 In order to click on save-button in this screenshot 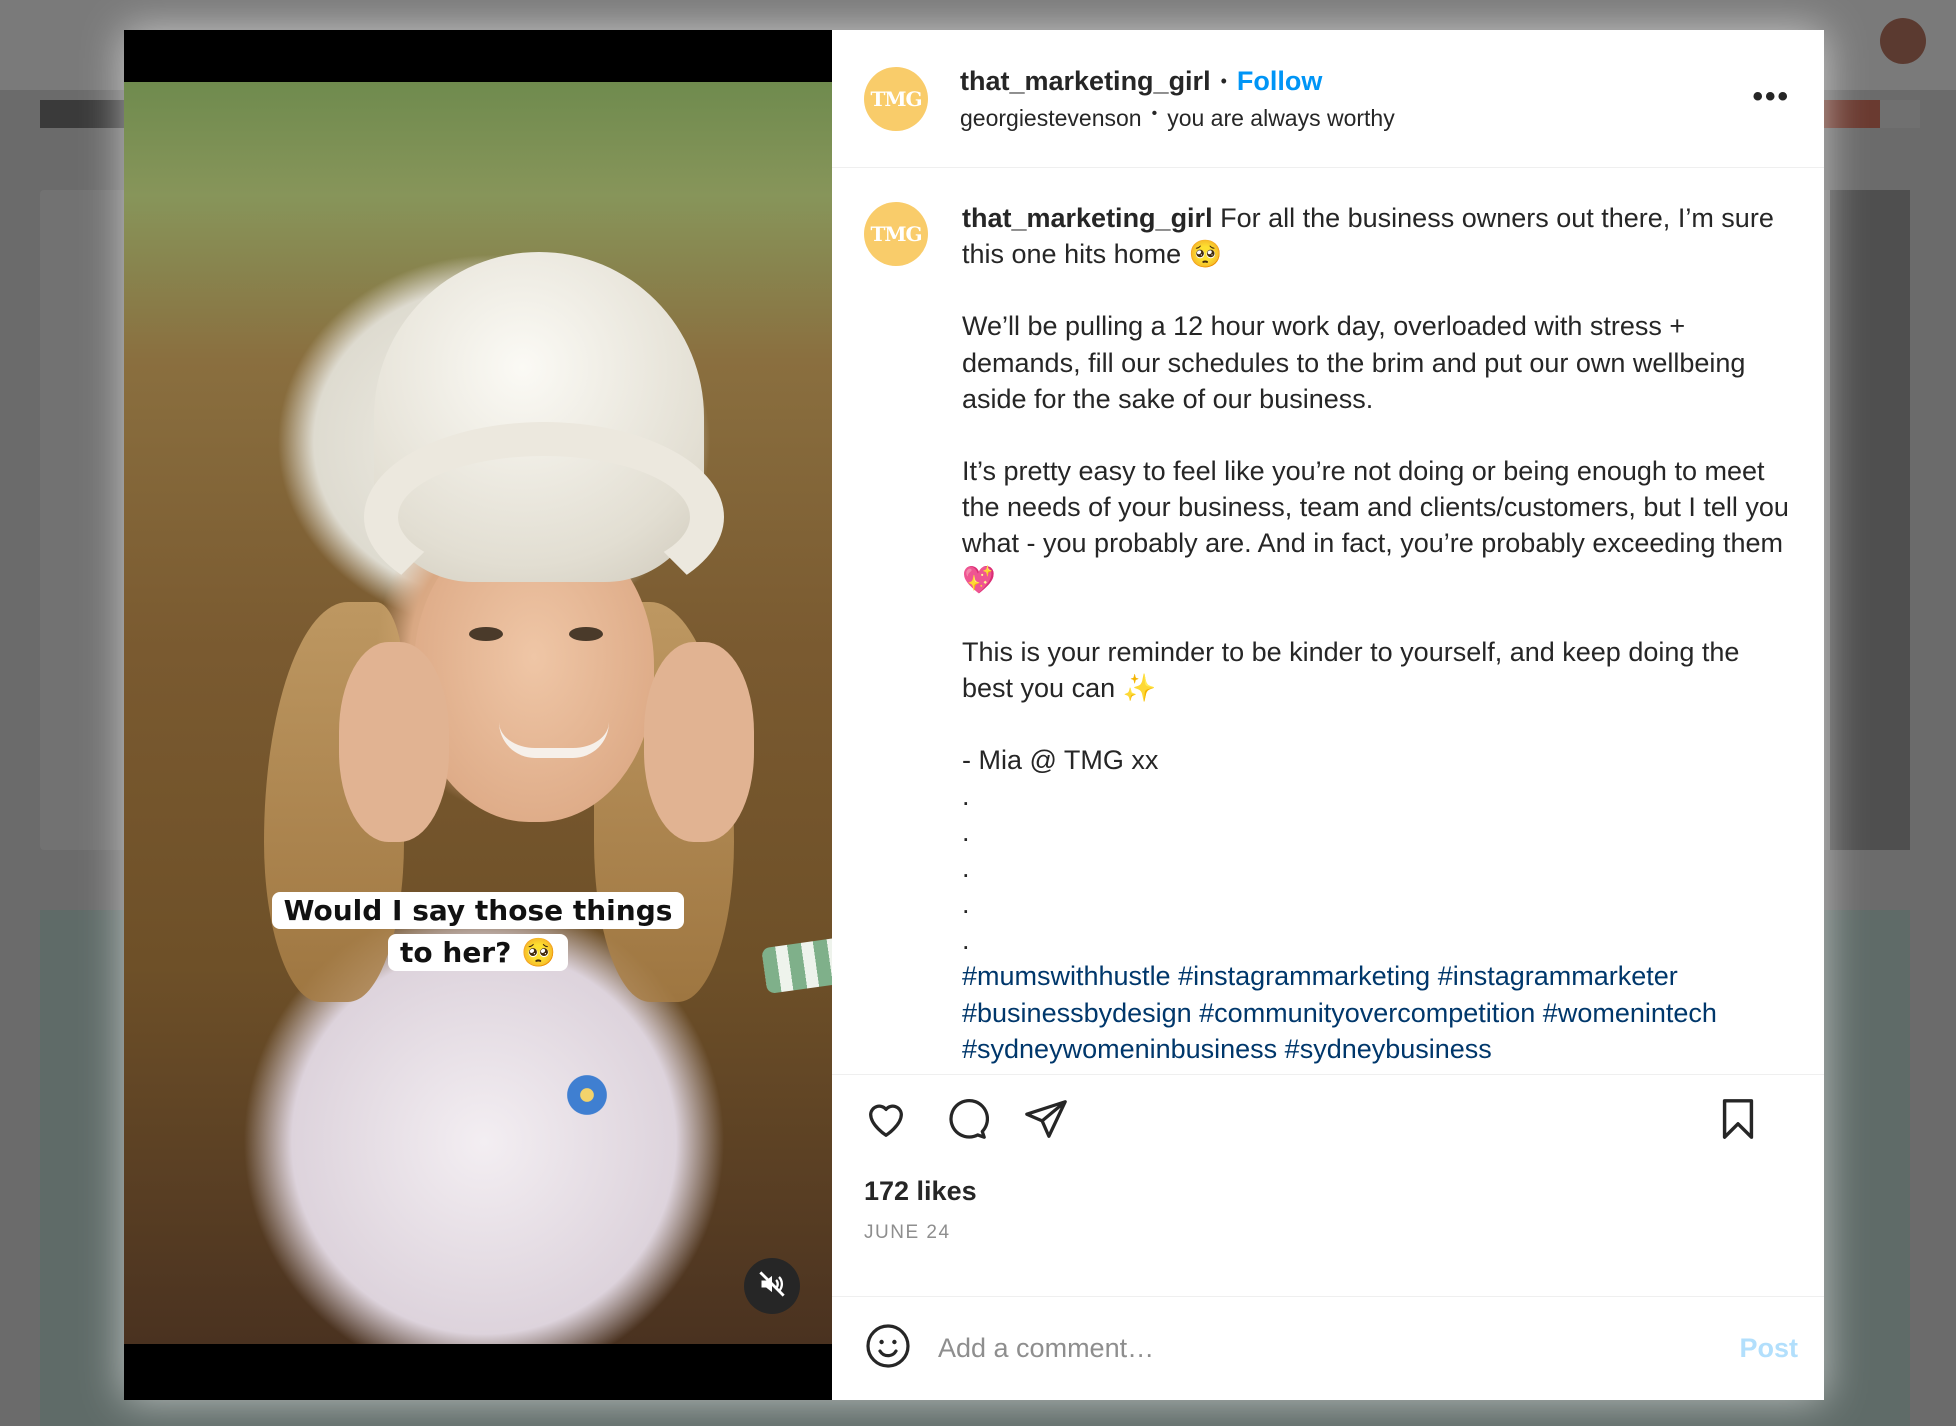, I will do `click(1738, 1122)`.